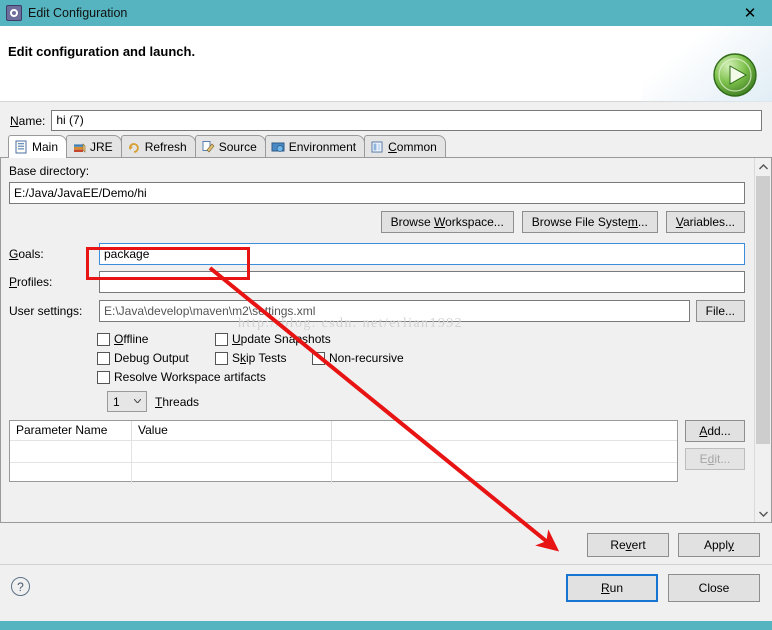 This screenshot has width=772, height=630. I want to click on close-icon: ✕, so click(750, 13).